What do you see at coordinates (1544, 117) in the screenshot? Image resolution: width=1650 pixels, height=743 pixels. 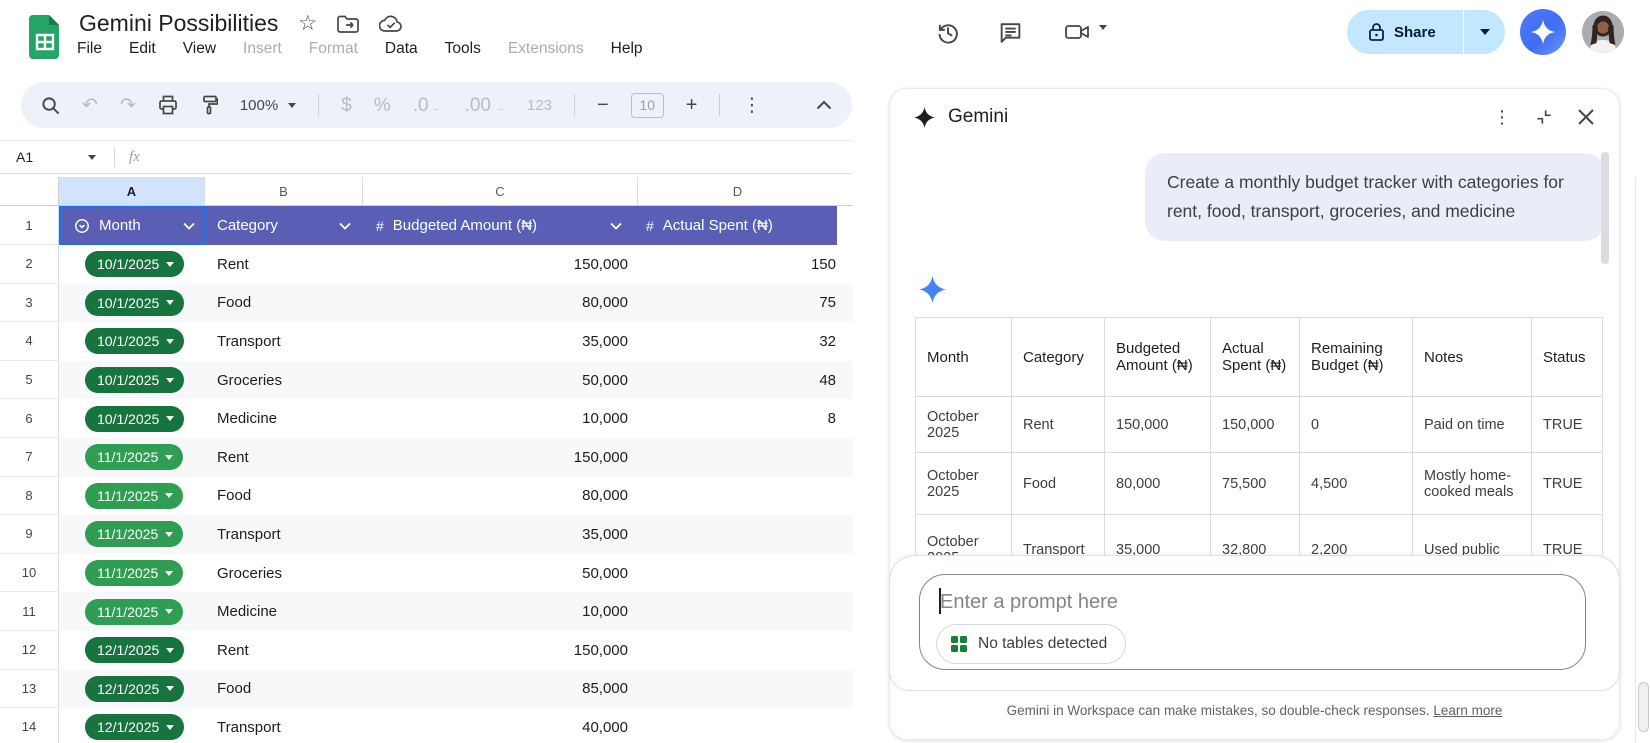 I see `panel-collapse-icon` at bounding box center [1544, 117].